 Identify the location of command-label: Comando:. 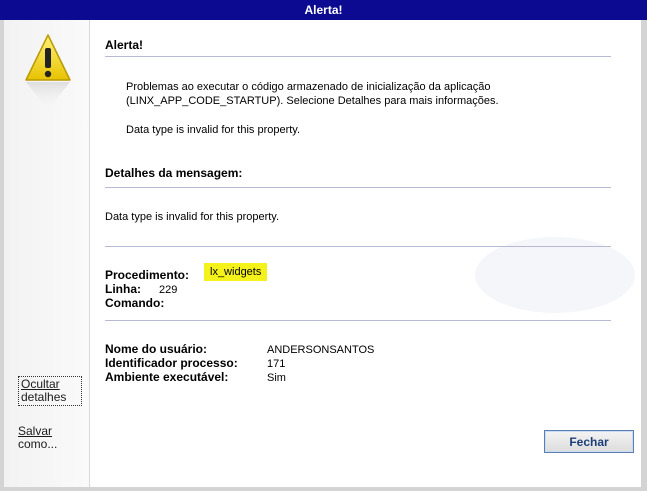
(135, 303).